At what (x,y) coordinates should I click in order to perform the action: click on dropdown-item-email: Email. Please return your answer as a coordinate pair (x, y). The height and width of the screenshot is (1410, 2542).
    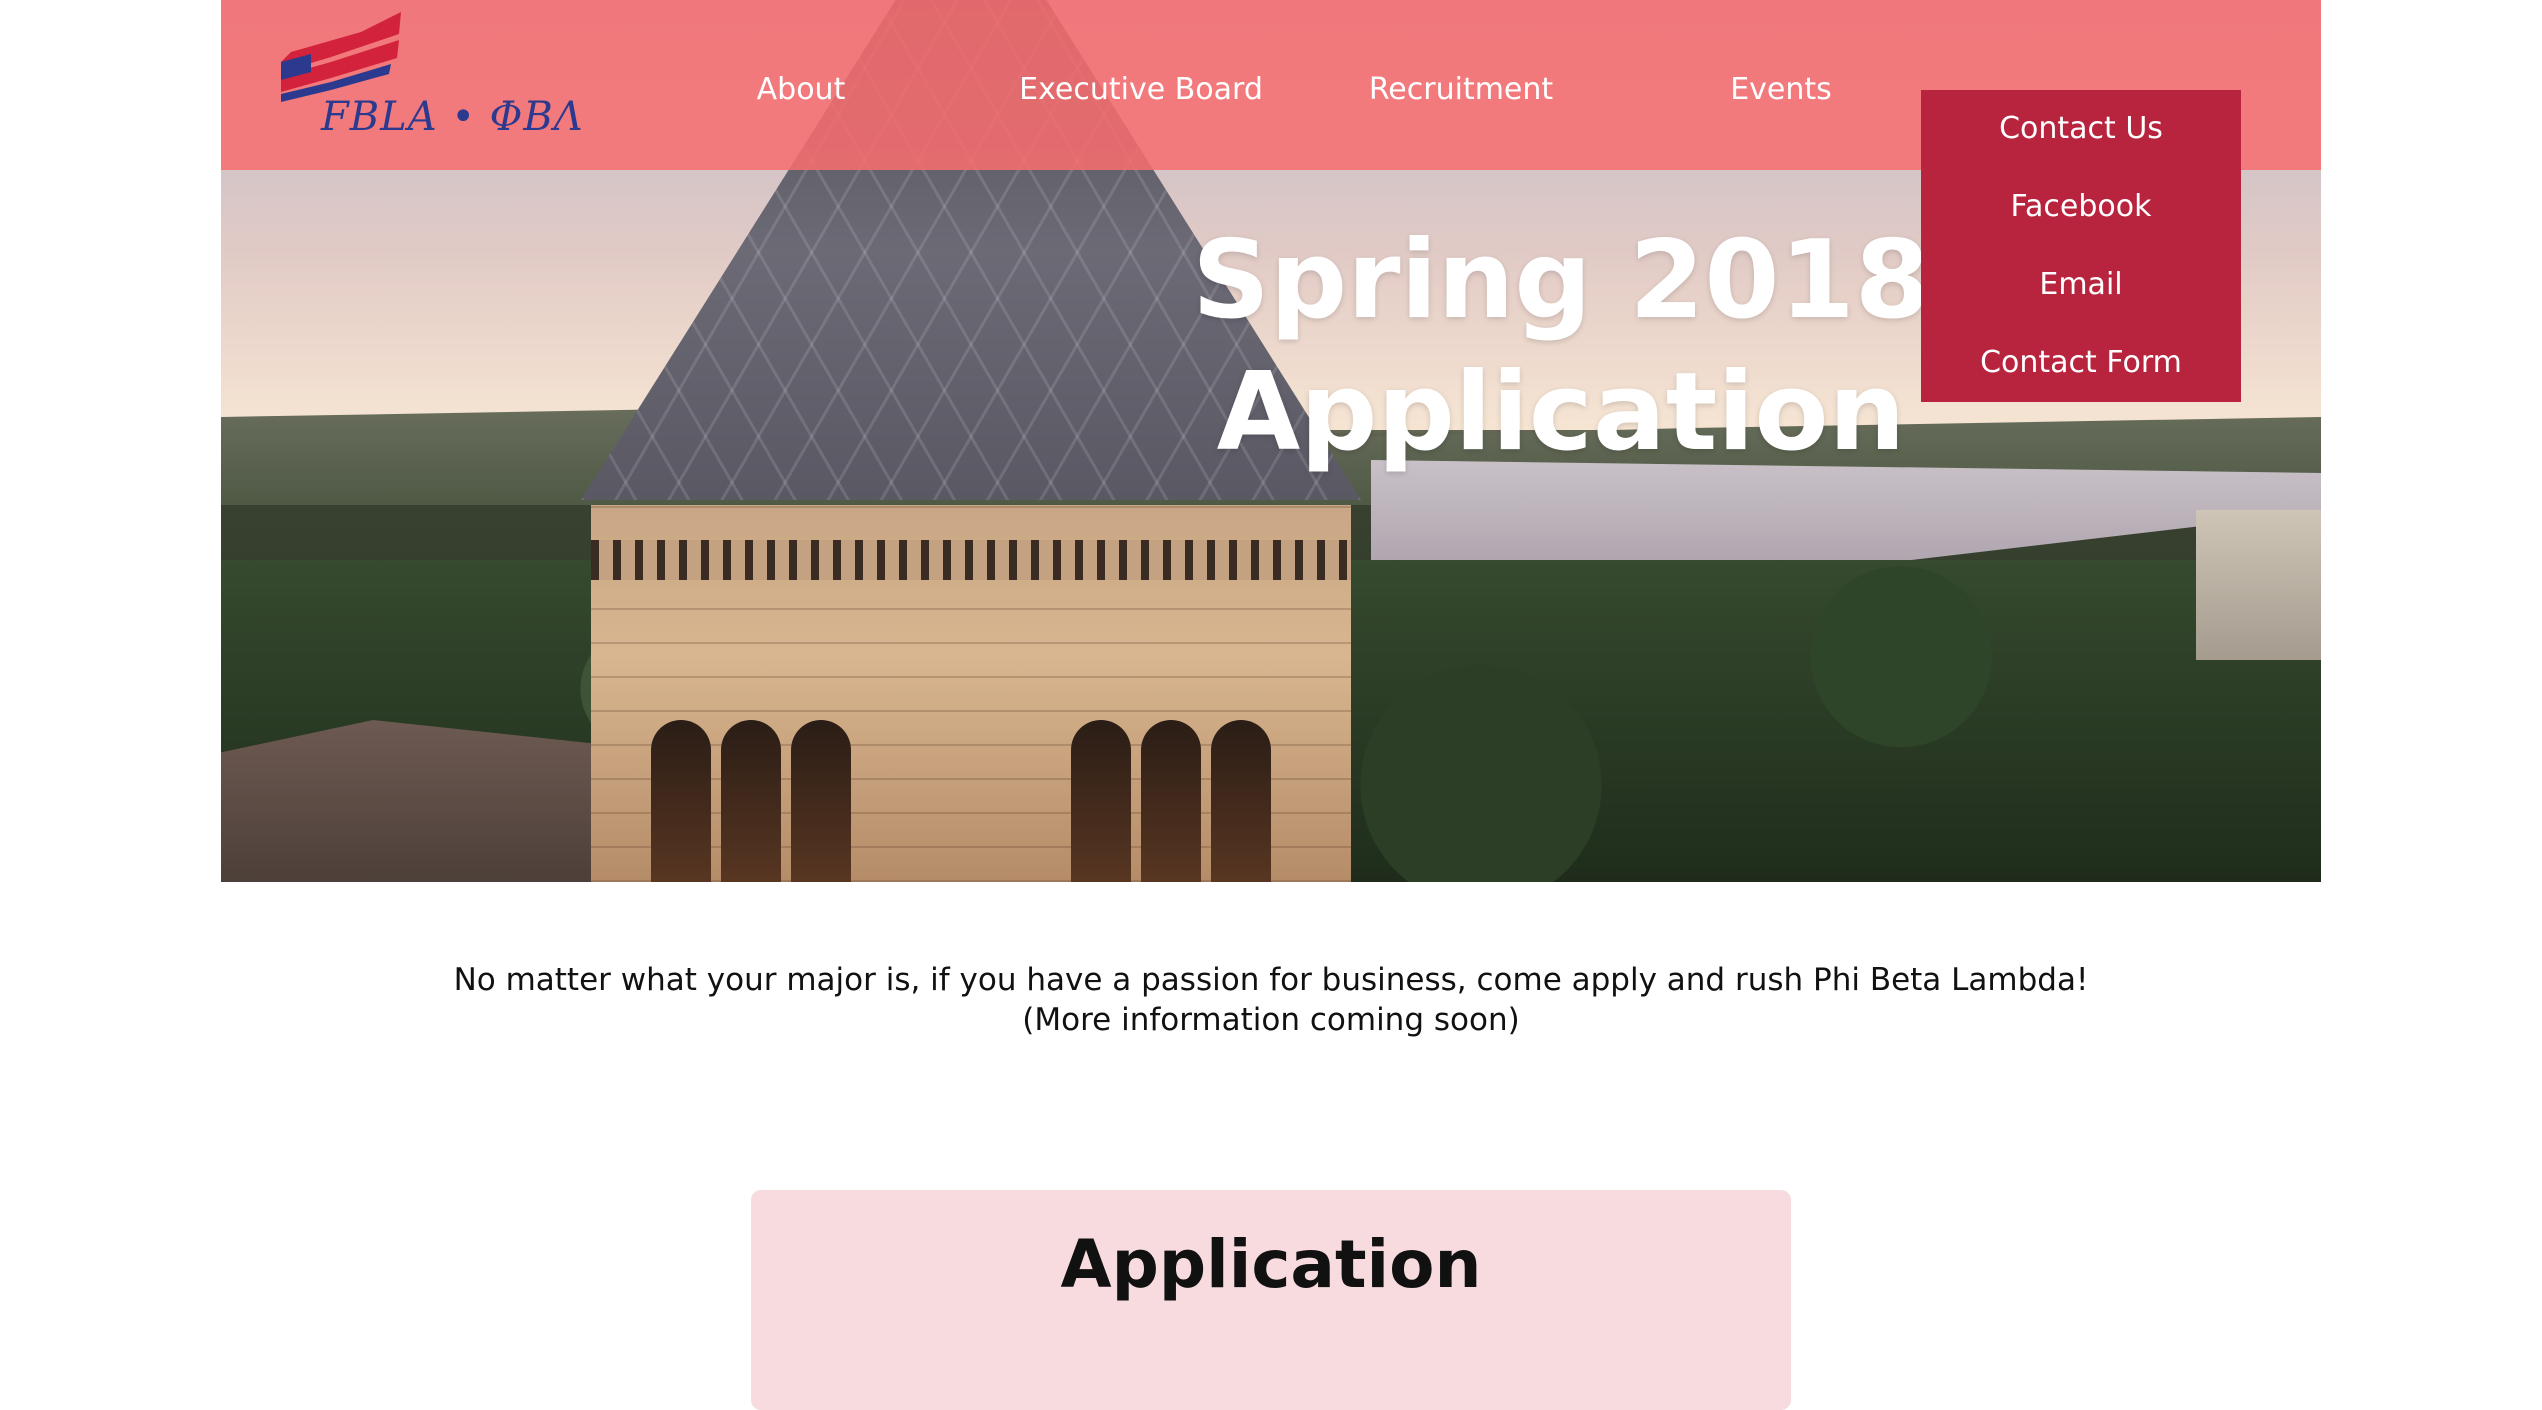
    Looking at the image, I should click on (2081, 285).